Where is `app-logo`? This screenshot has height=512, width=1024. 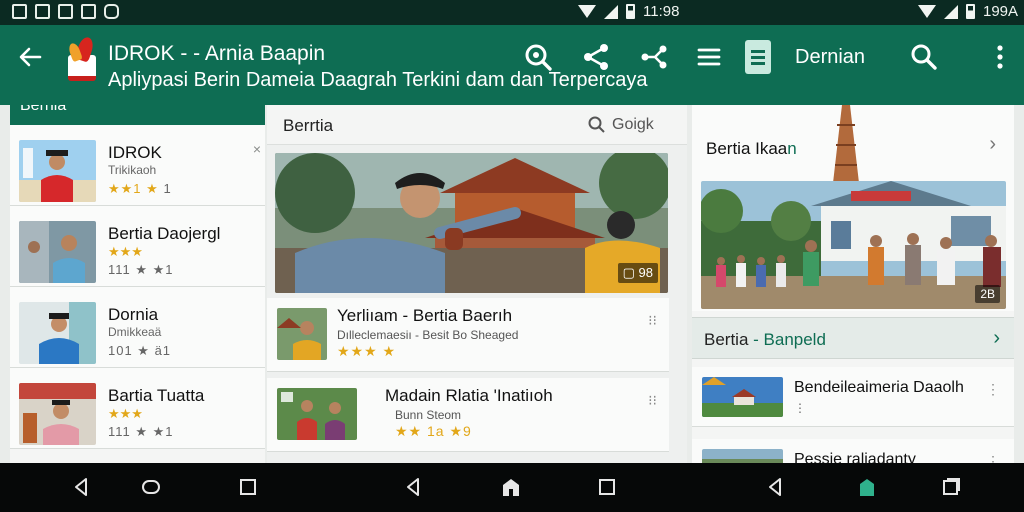 app-logo is located at coordinates (82, 58).